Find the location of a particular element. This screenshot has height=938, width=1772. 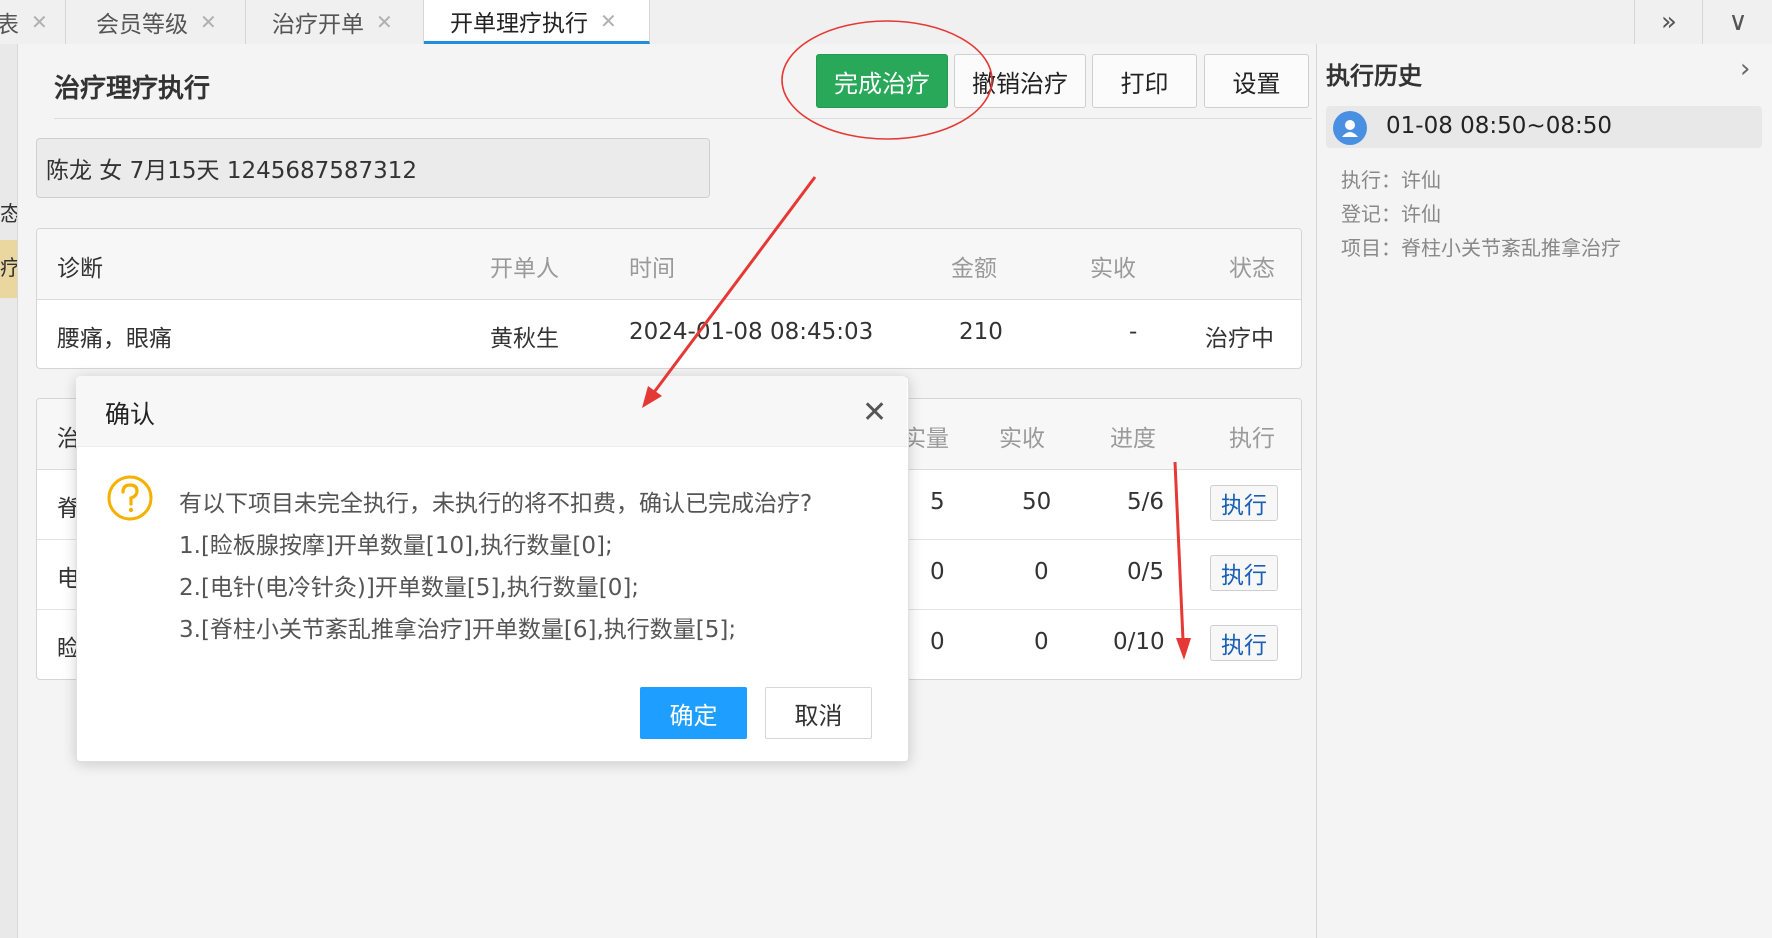

received-cell: - is located at coordinates (1133, 332).